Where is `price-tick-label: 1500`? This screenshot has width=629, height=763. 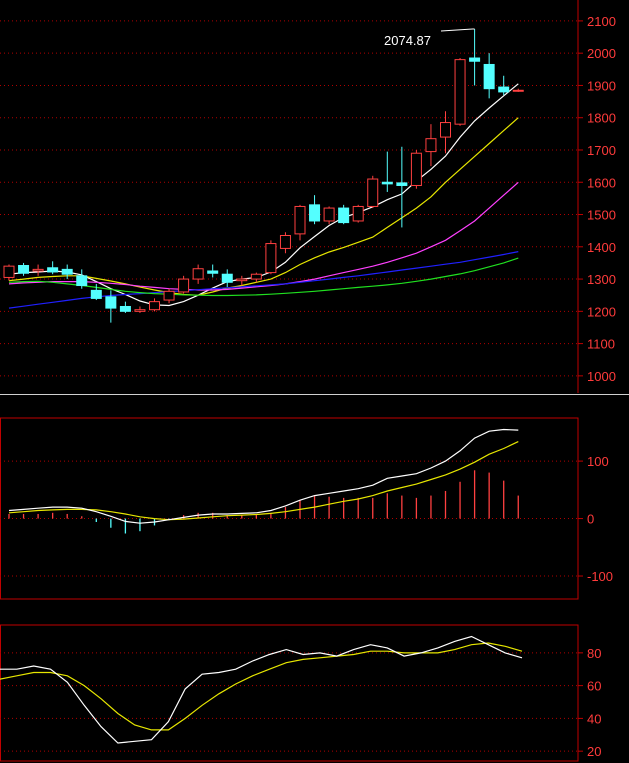
price-tick-label: 1500 is located at coordinates (601, 215).